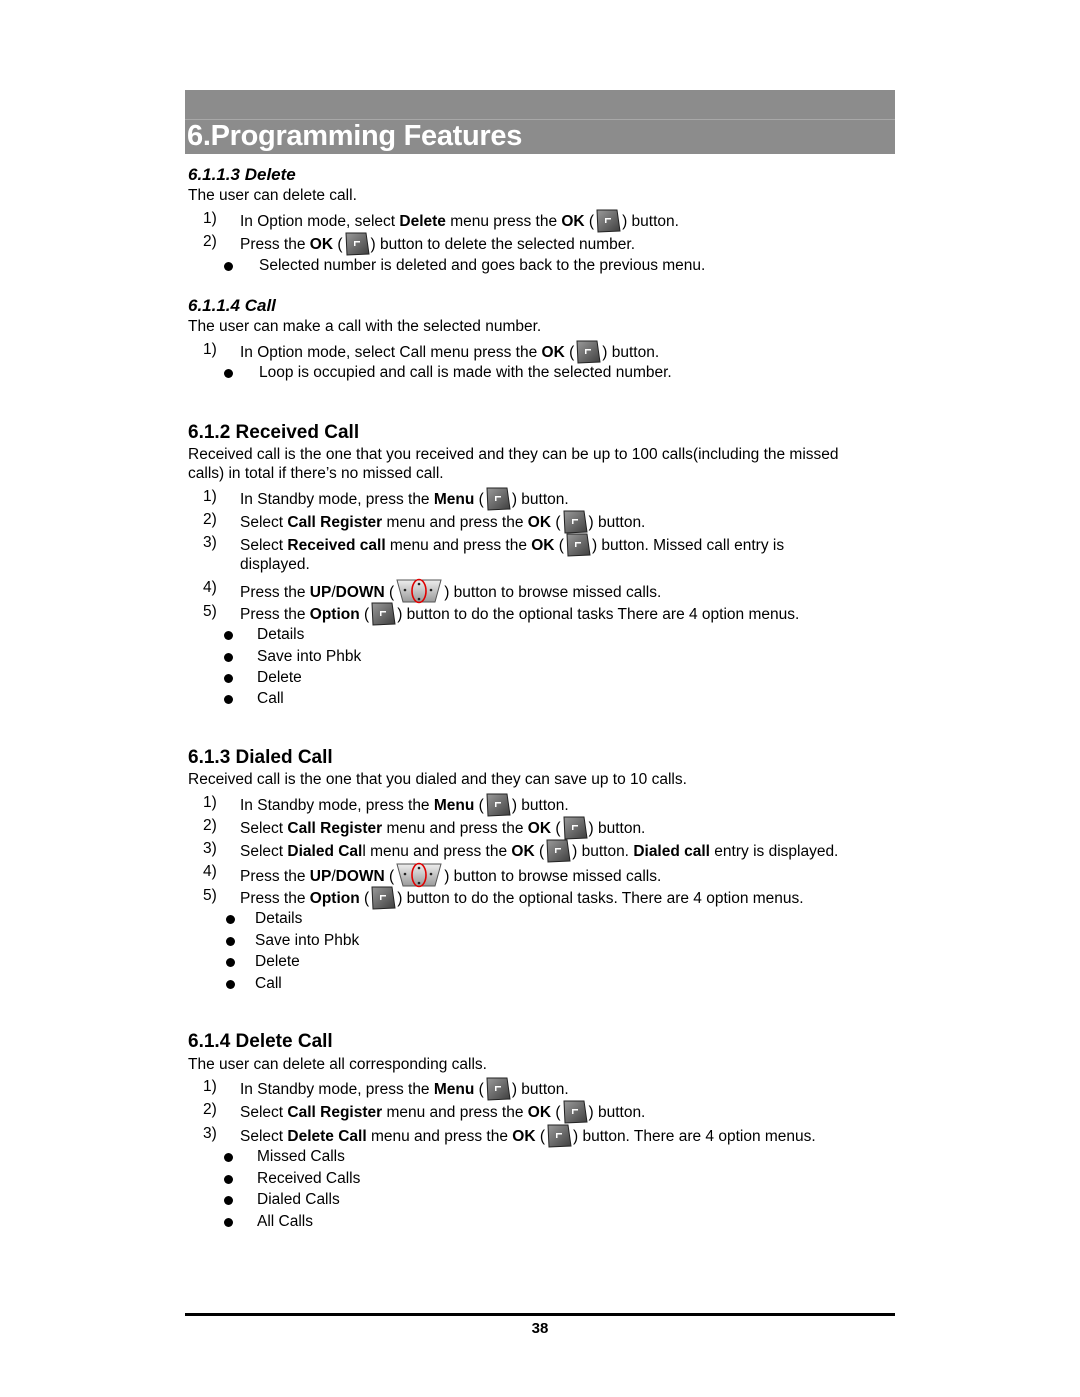 This screenshot has height=1397, width=1080. What do you see at coordinates (275, 564) in the screenshot?
I see `step-continuation: displayed.` at bounding box center [275, 564].